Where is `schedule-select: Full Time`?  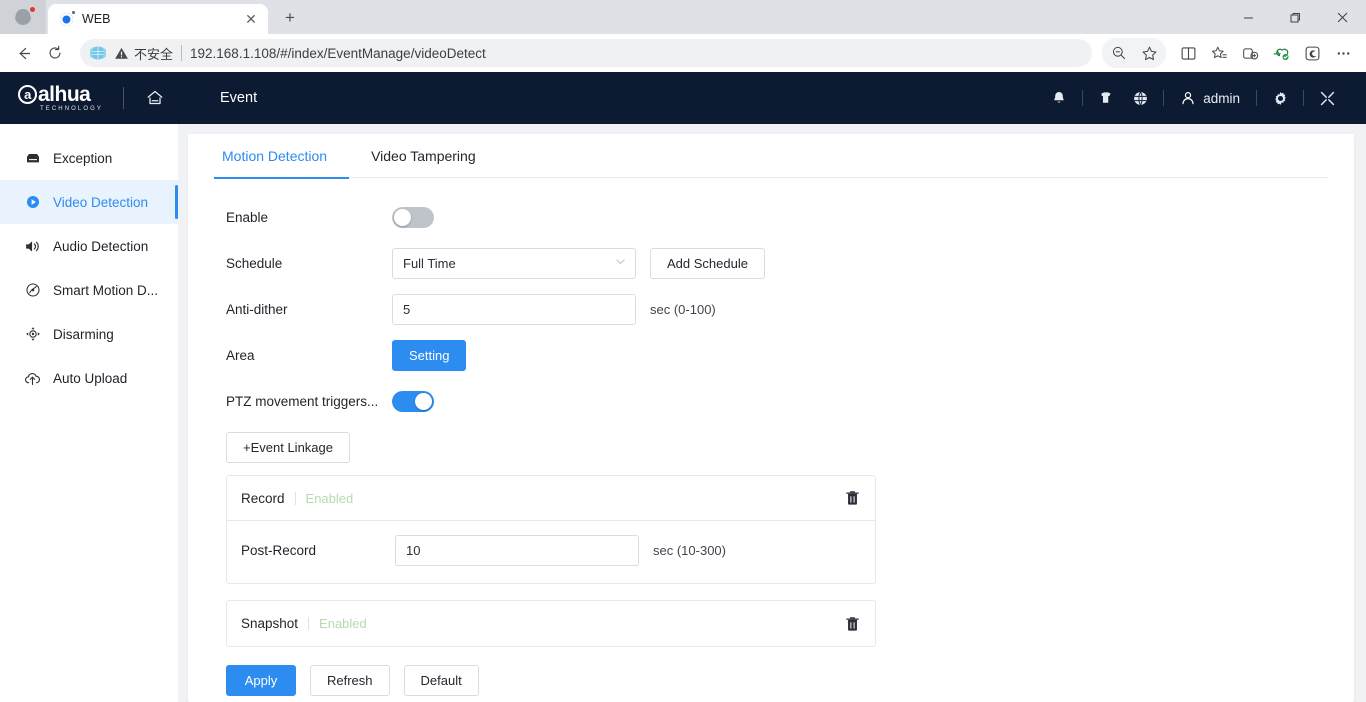
schedule-select: Full Time is located at coordinates (514, 263).